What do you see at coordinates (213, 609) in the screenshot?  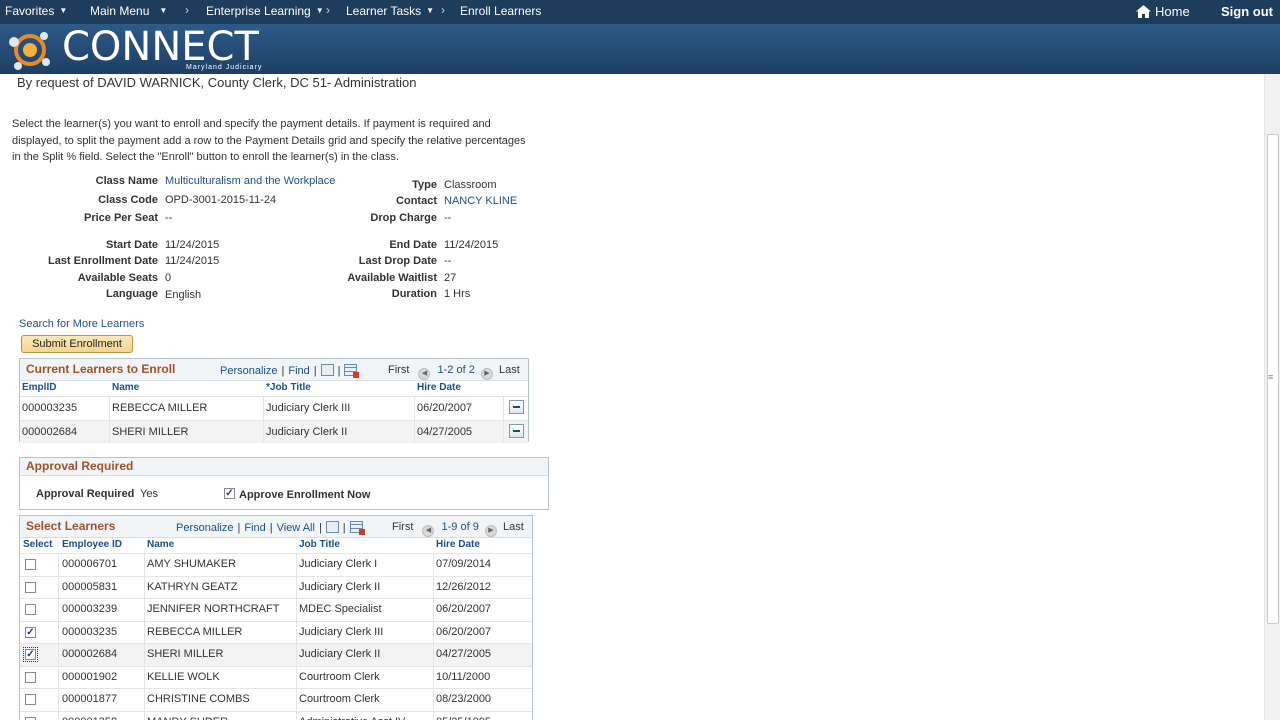 I see `name-link: JENNIFER NORTHCRAFT` at bounding box center [213, 609].